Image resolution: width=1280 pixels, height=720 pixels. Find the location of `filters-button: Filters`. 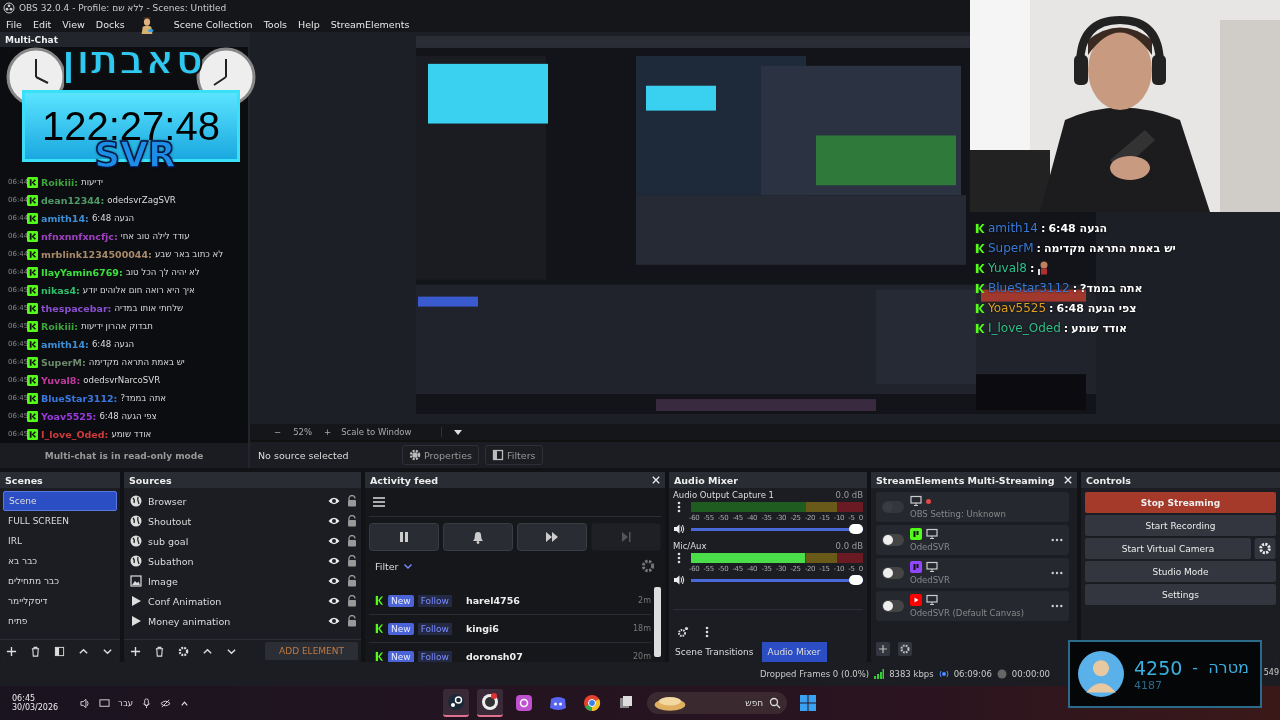

filters-button: Filters is located at coordinates (514, 455).